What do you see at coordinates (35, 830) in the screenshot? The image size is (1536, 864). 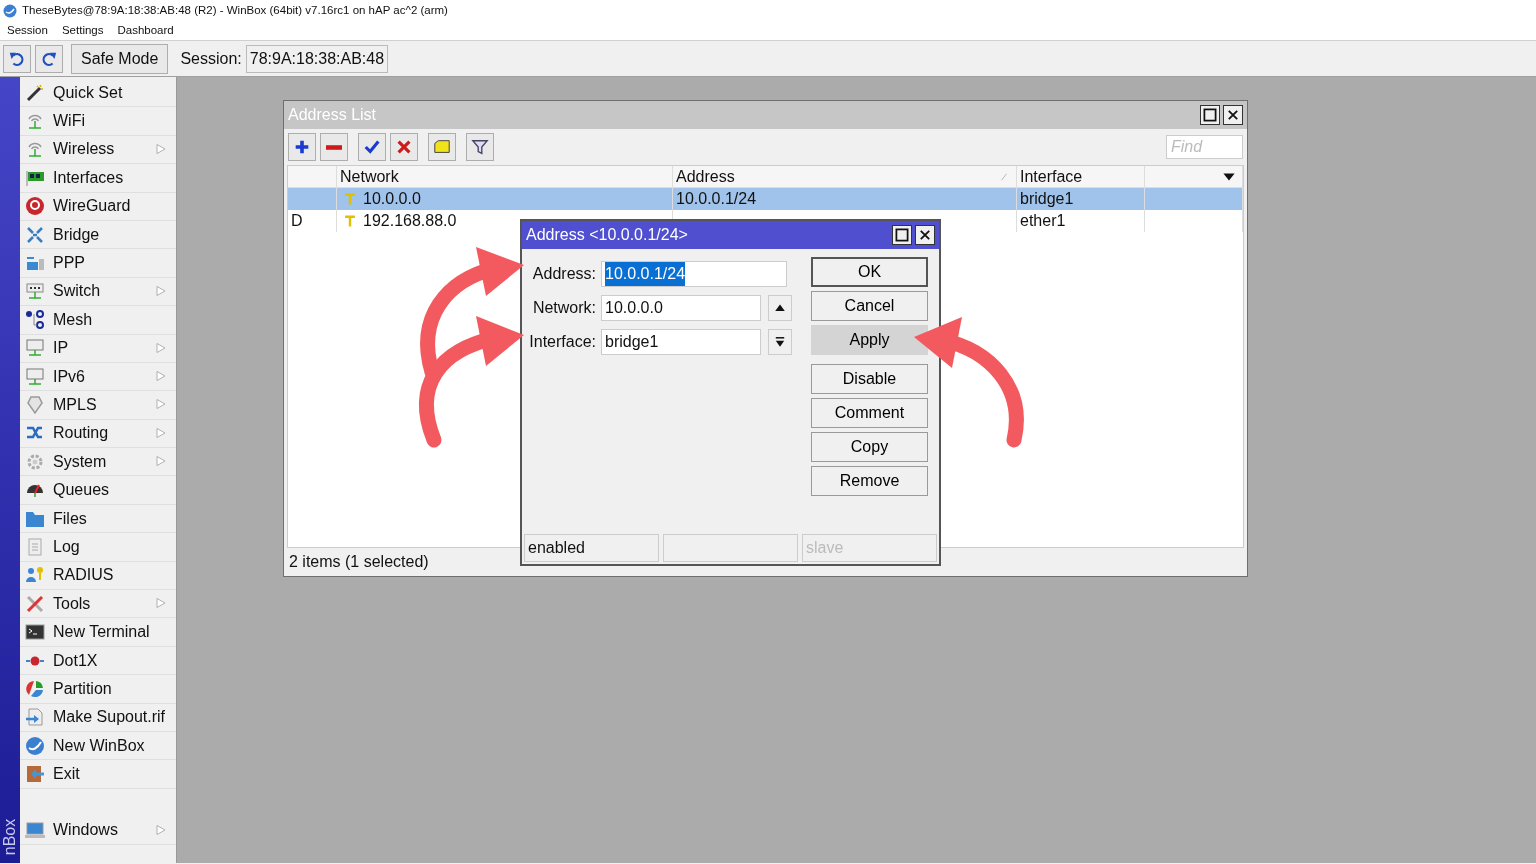 I see `laptop-icon` at bounding box center [35, 830].